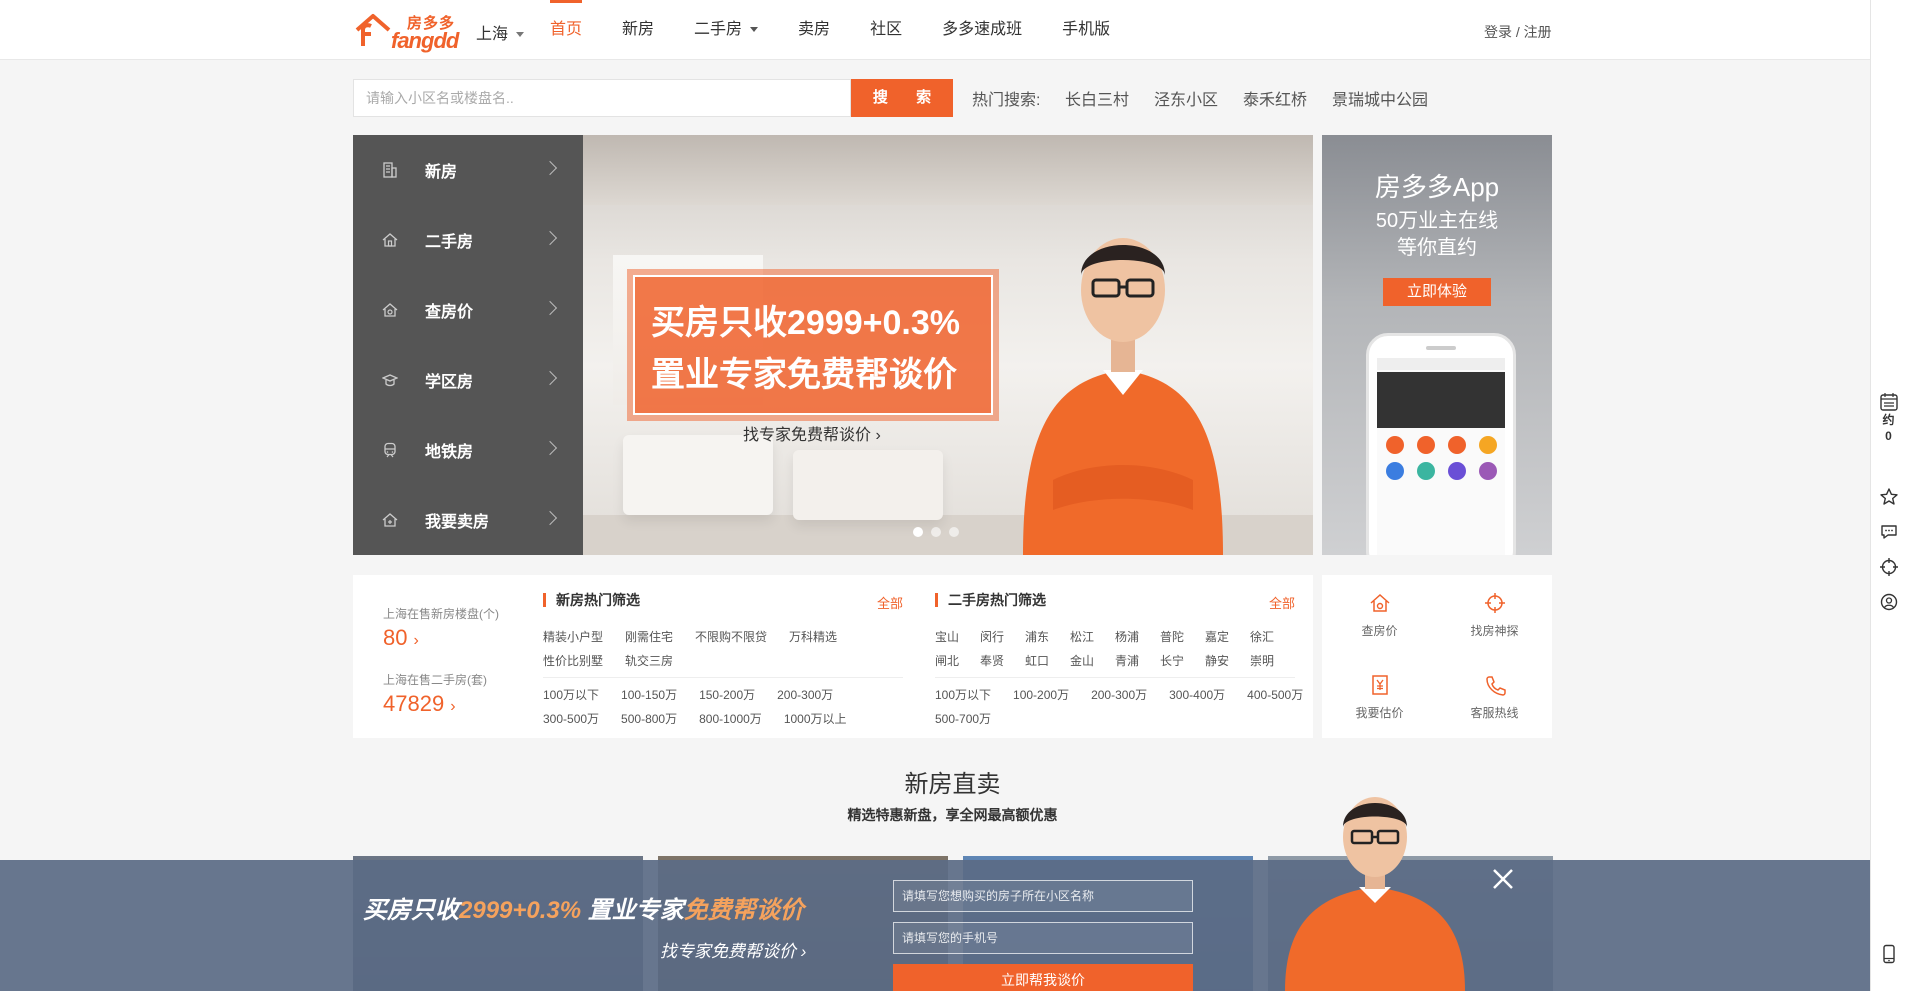 The image size is (1905, 991). I want to click on filter-tag: 万科精选, so click(813, 637).